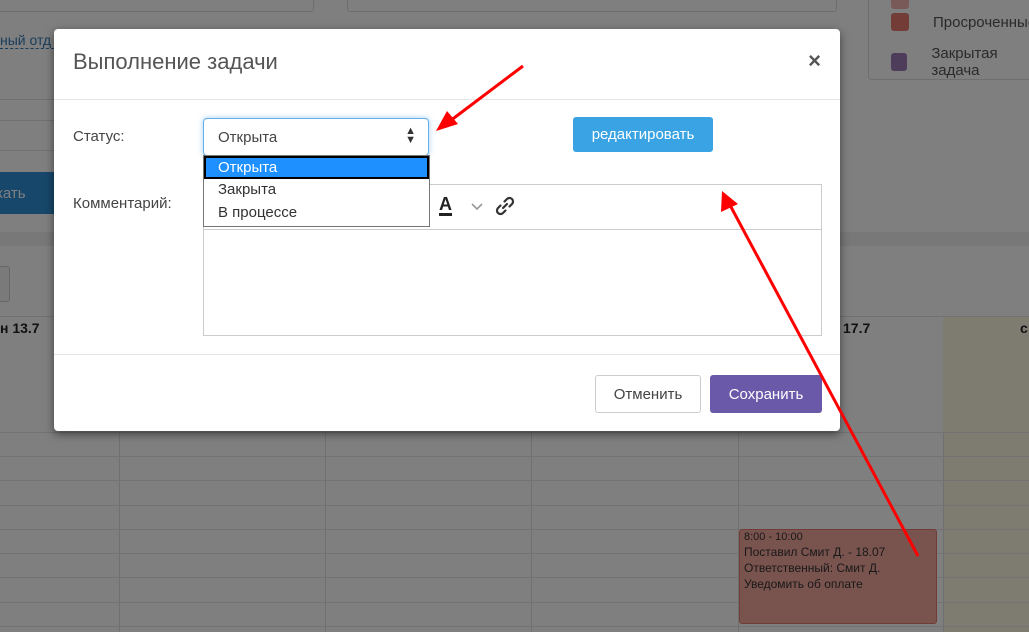 Image resolution: width=1029 pixels, height=632 pixels. What do you see at coordinates (316, 137) in the screenshot?
I see `status-select: Открыта ▲ ▼` at bounding box center [316, 137].